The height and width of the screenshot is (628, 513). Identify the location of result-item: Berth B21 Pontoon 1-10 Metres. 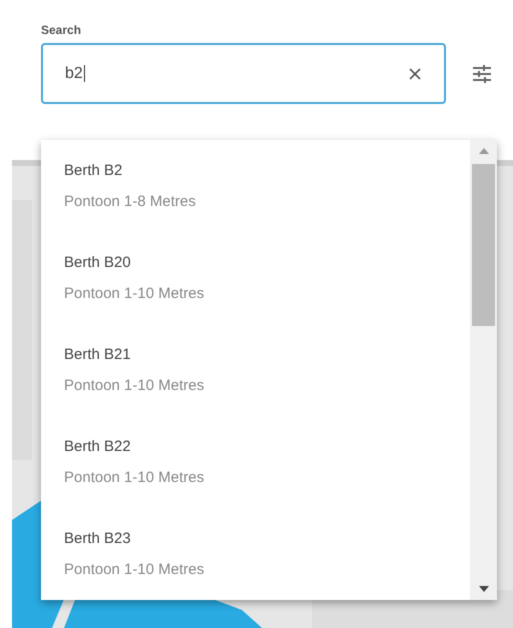
(255, 390).